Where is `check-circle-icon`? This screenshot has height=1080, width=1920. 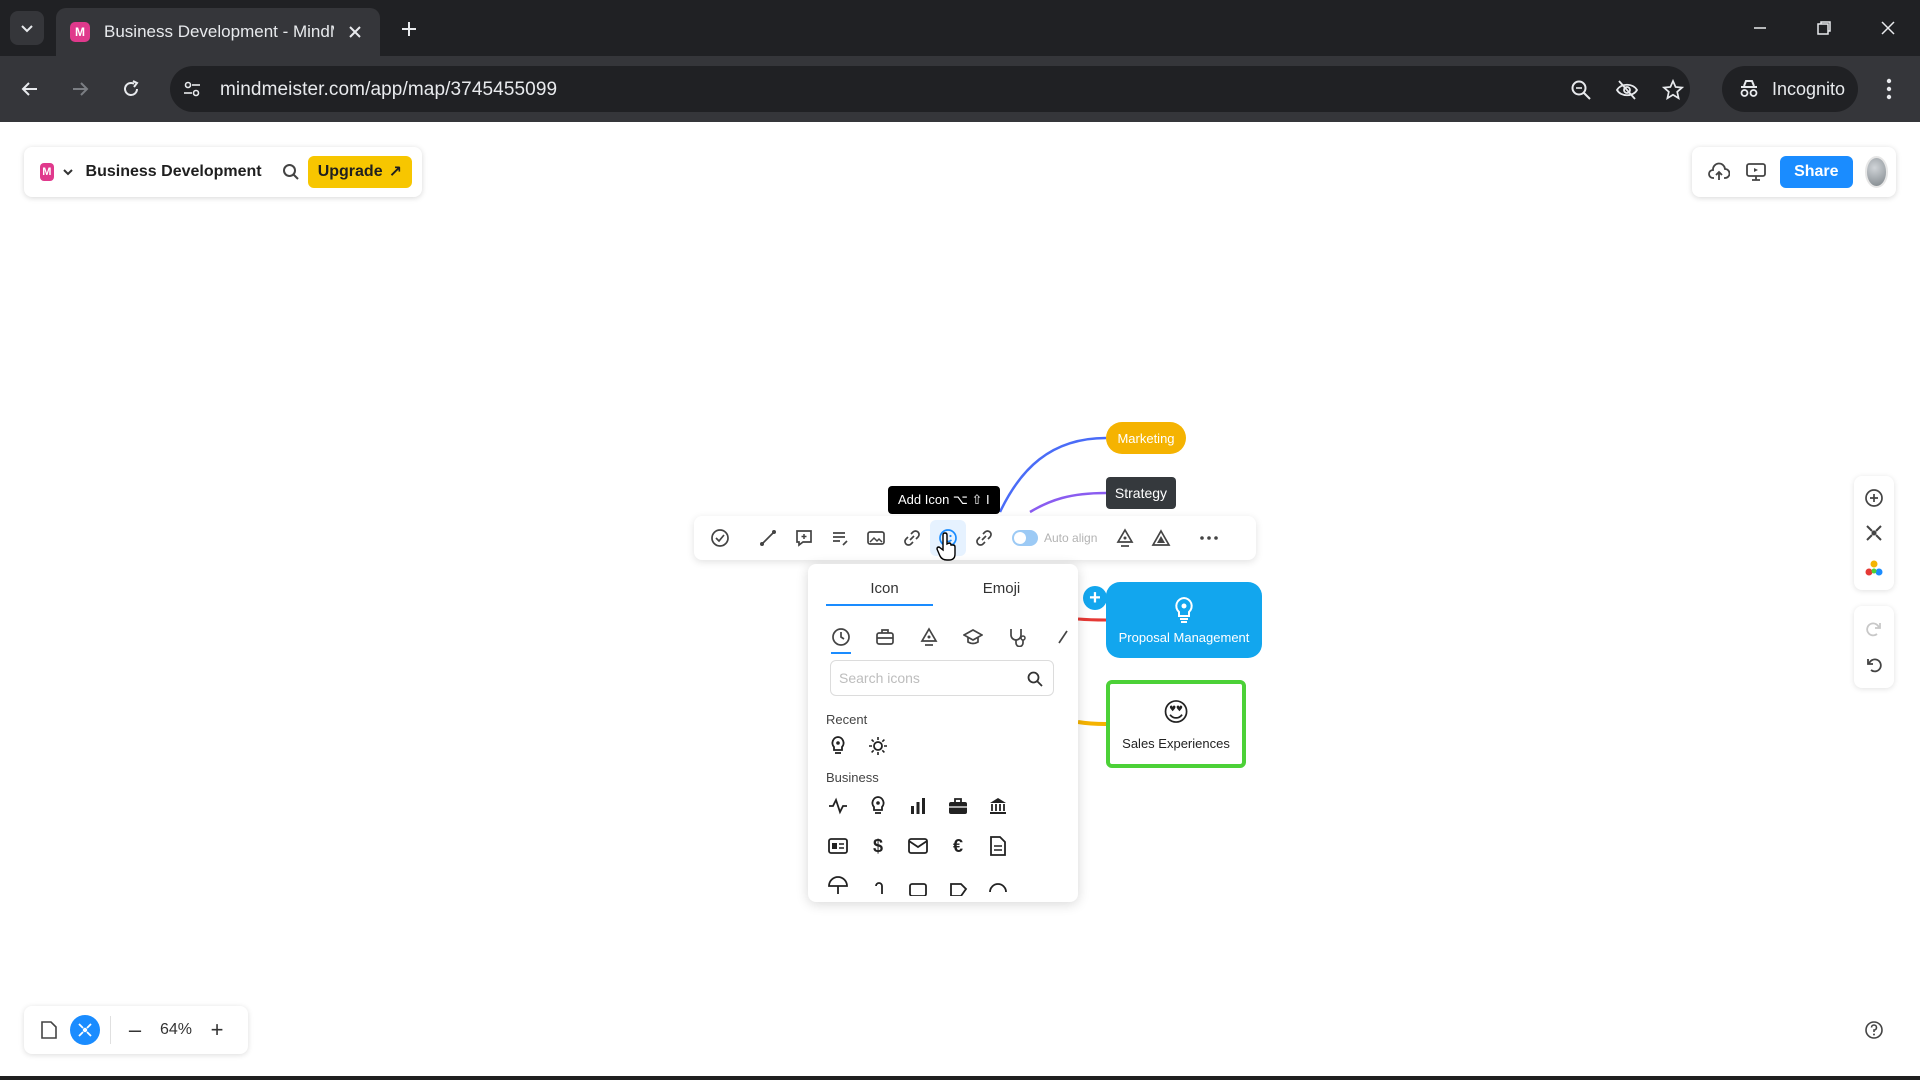 check-circle-icon is located at coordinates (720, 538).